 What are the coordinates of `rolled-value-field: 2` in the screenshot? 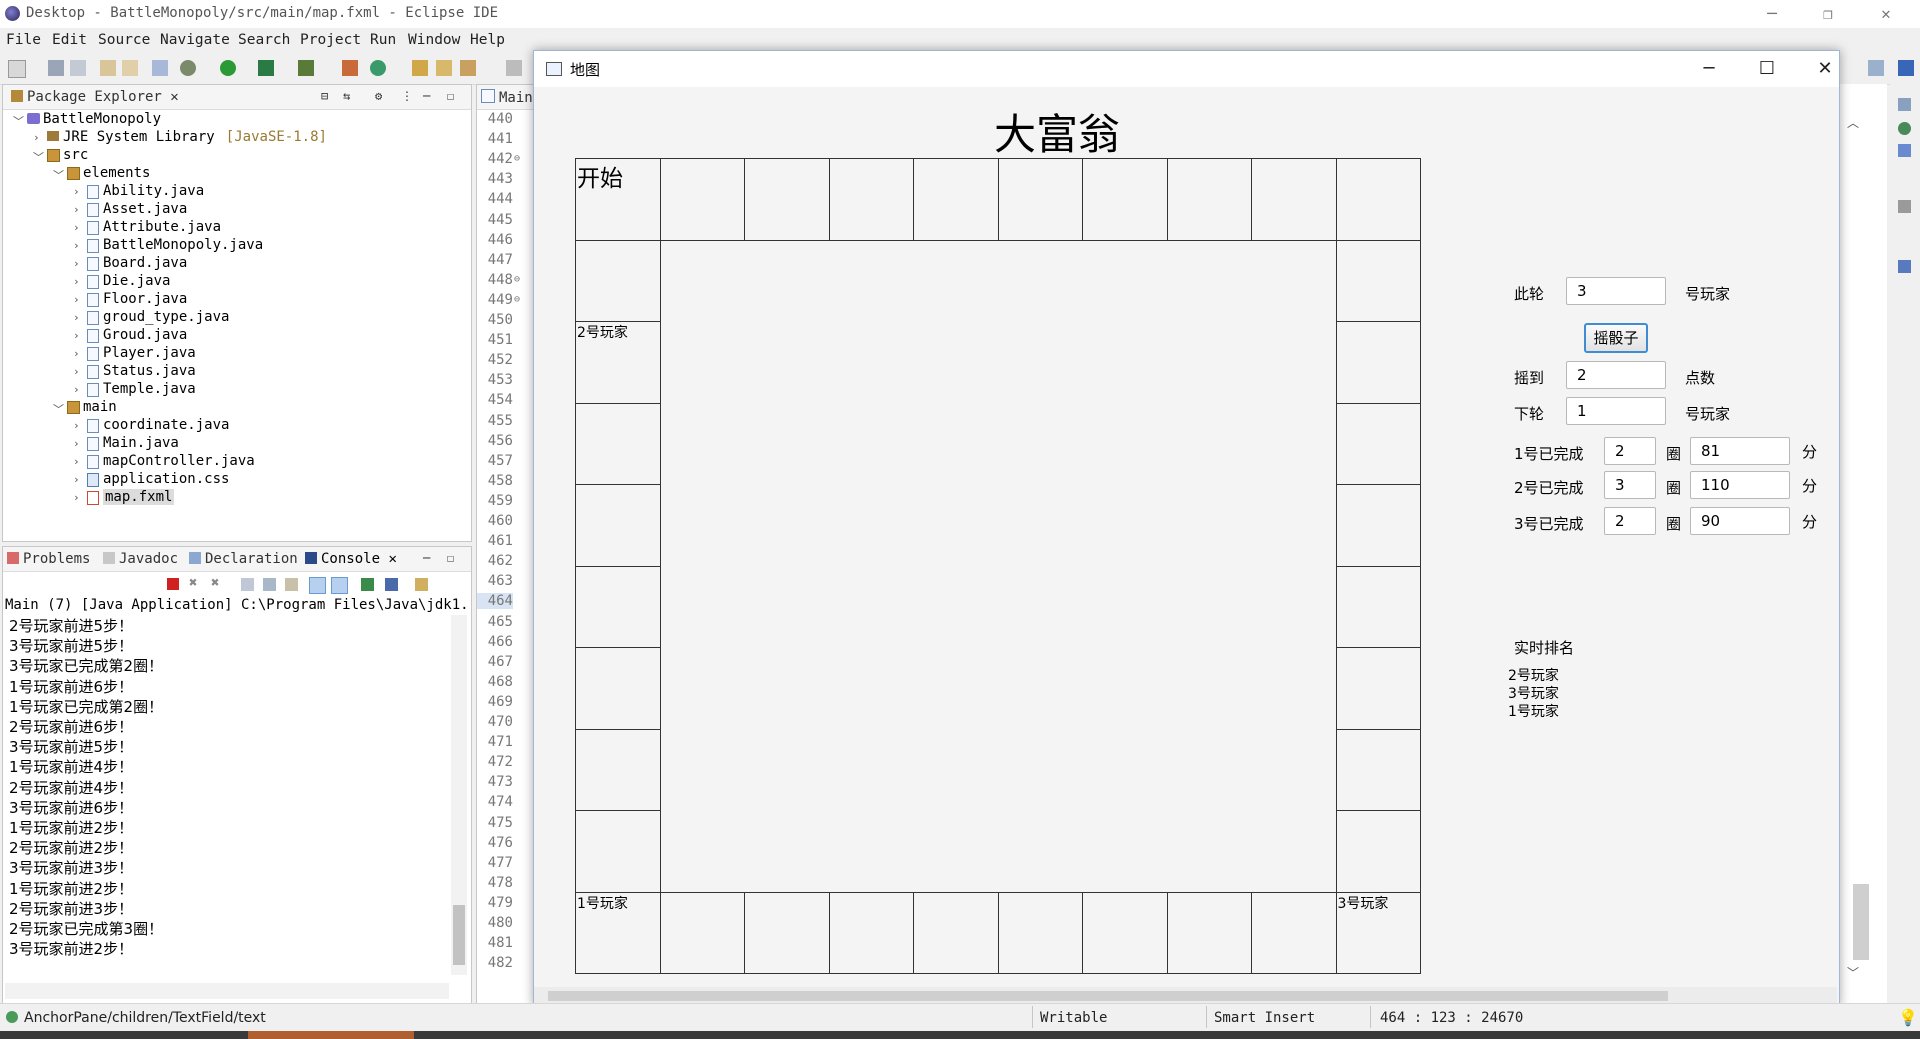 It's located at (1616, 375).